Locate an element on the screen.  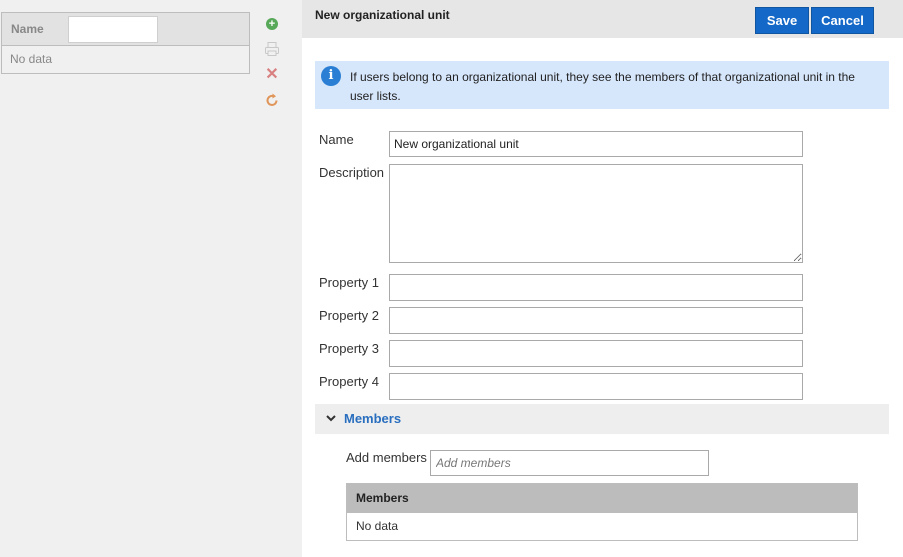
detail-title-bar: New organizational unit Save Cancel is located at coordinates (602, 19).